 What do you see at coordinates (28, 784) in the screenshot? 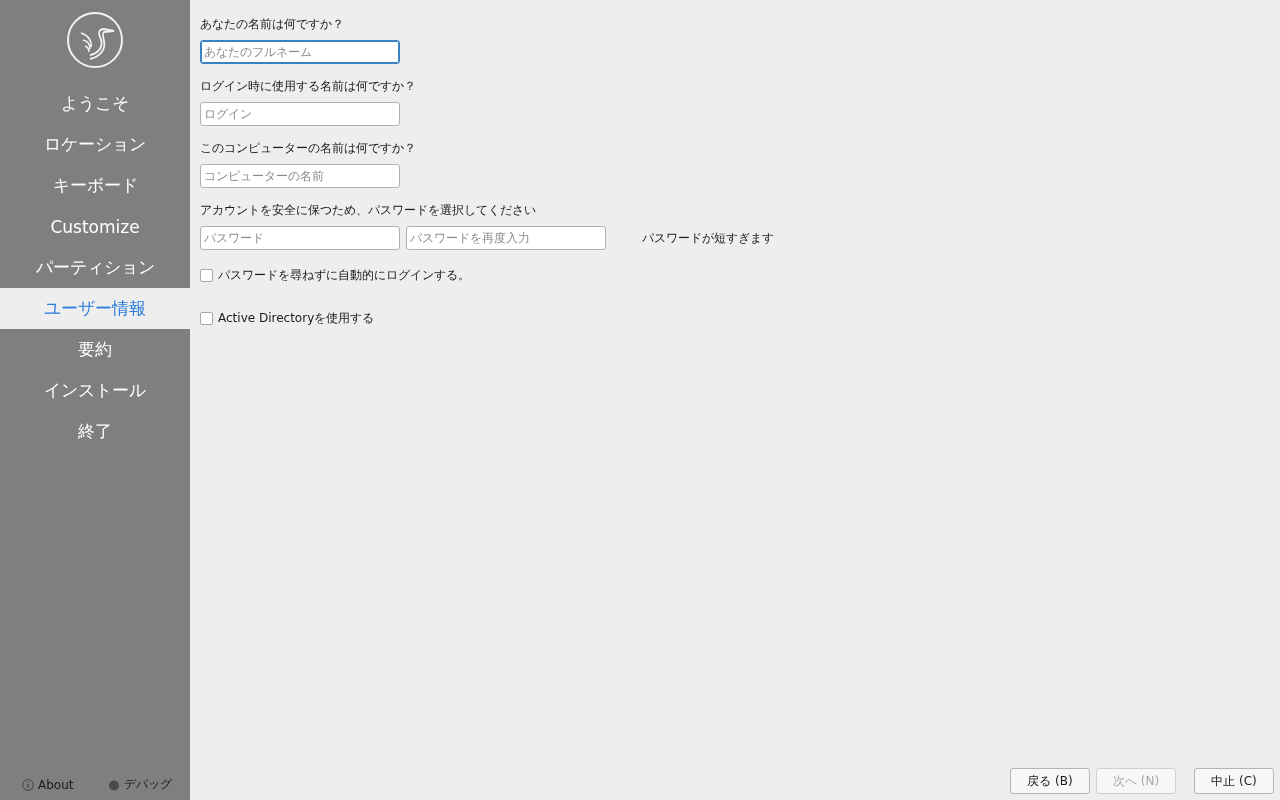
I see `info-icon` at bounding box center [28, 784].